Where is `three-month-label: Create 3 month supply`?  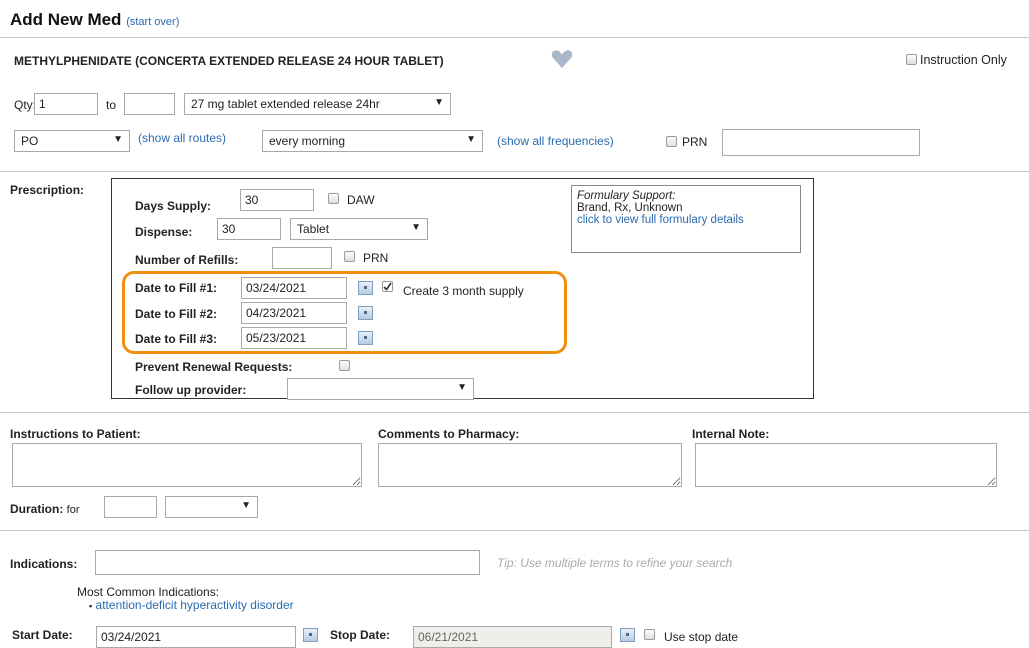 three-month-label: Create 3 month supply is located at coordinates (463, 291).